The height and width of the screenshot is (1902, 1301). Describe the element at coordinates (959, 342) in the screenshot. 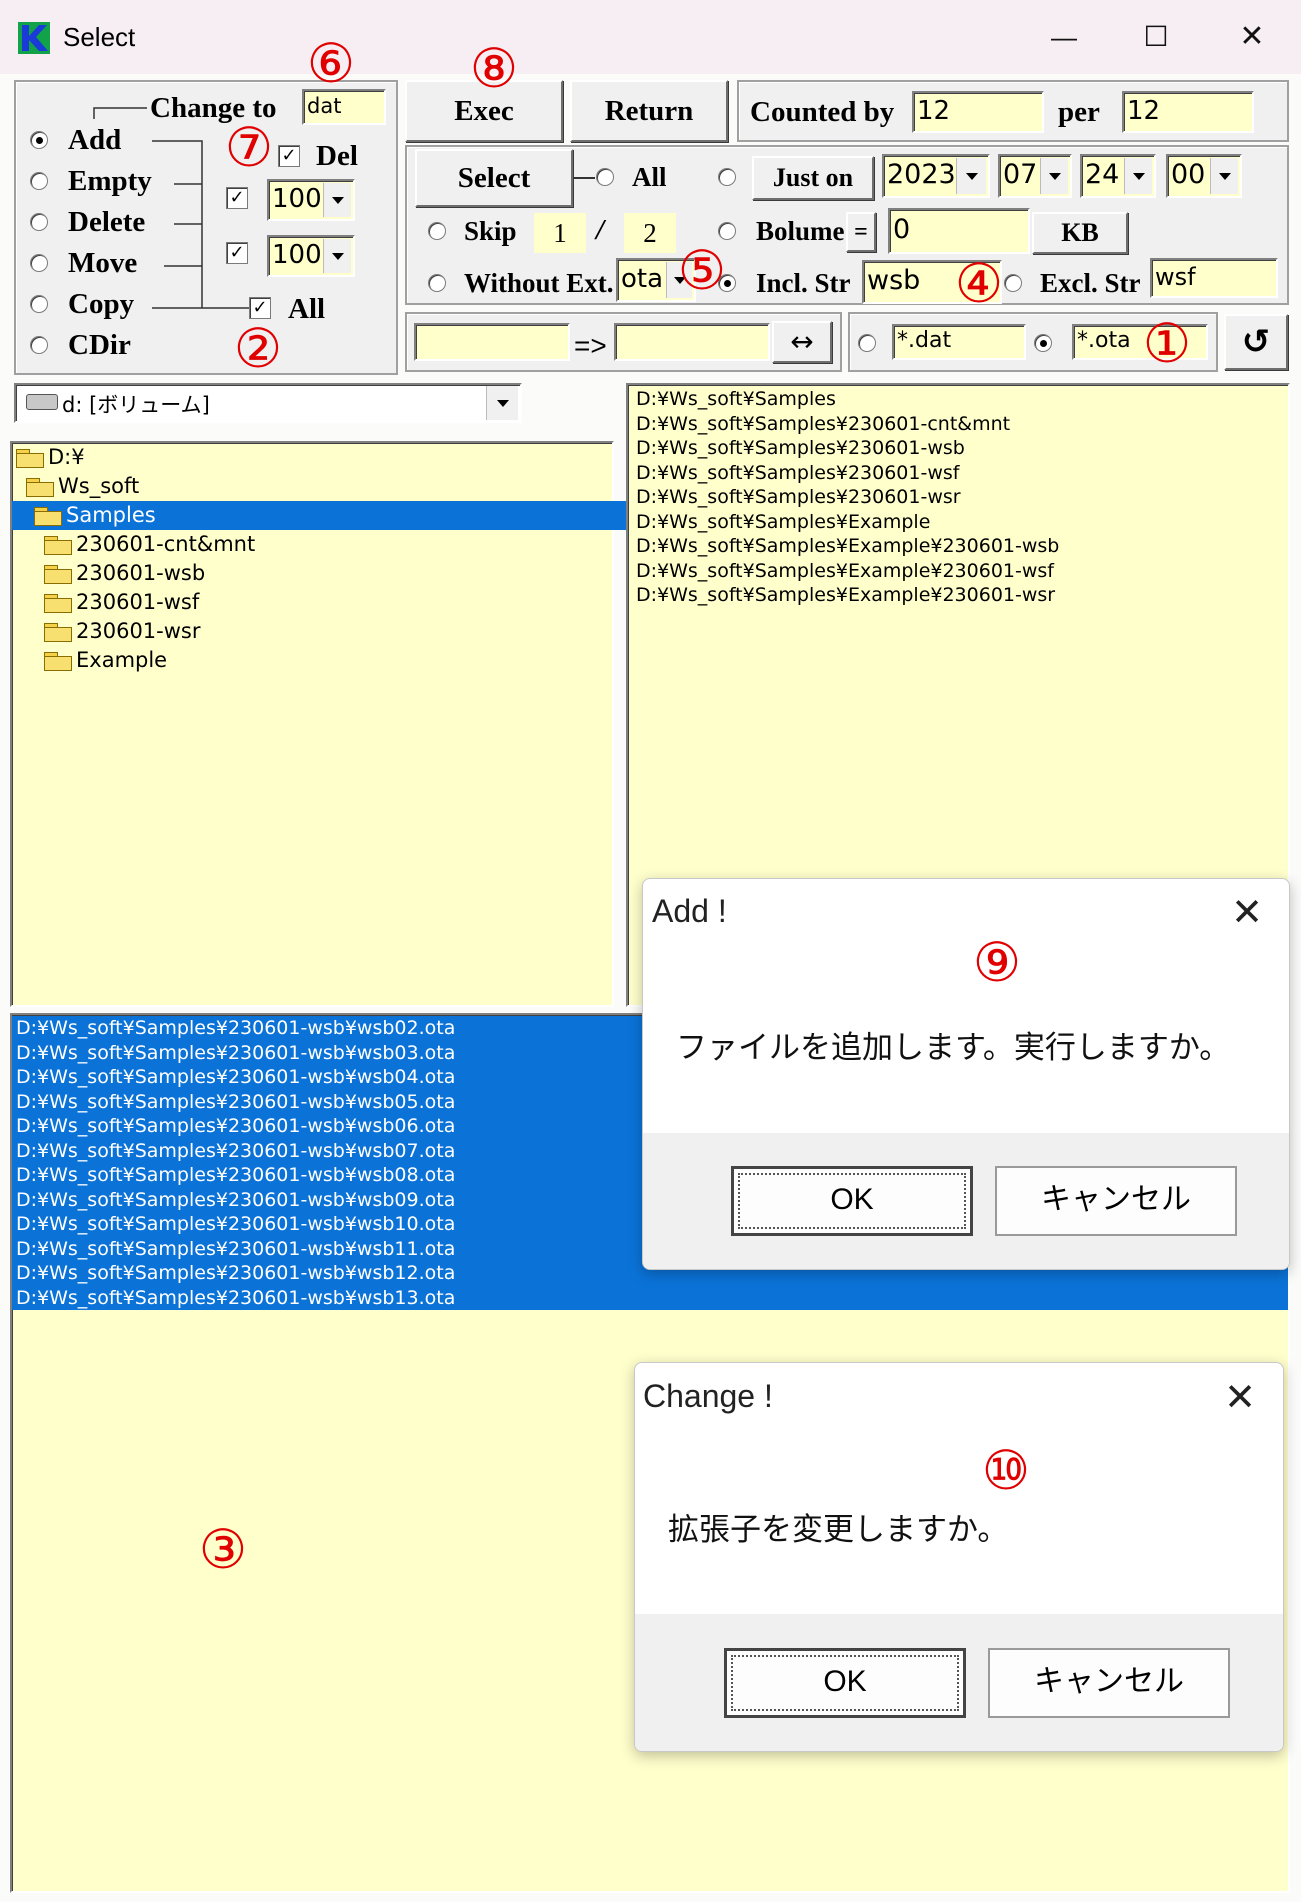

I see `filter-dat-input: *.dat` at that location.